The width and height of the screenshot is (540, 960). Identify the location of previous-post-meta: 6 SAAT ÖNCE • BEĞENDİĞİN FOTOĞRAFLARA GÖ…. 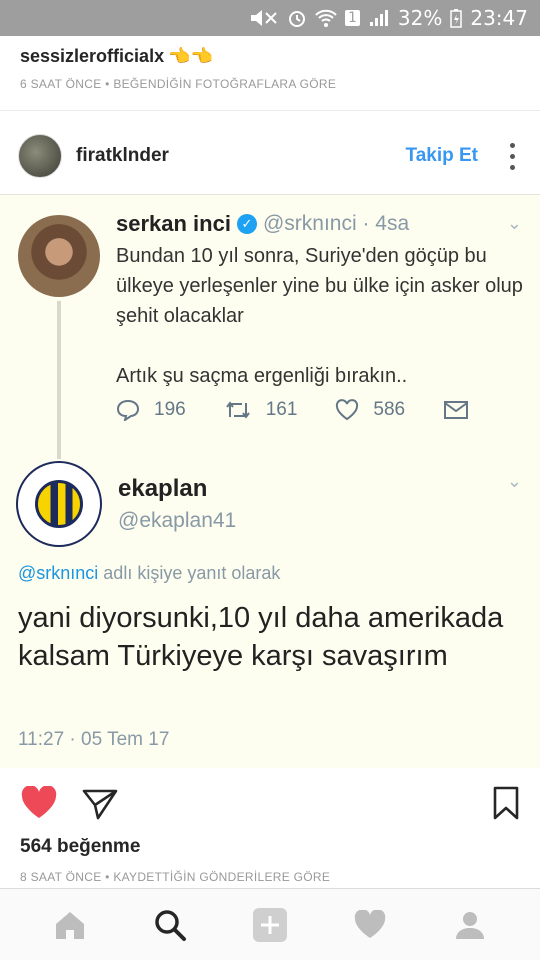
(178, 84).